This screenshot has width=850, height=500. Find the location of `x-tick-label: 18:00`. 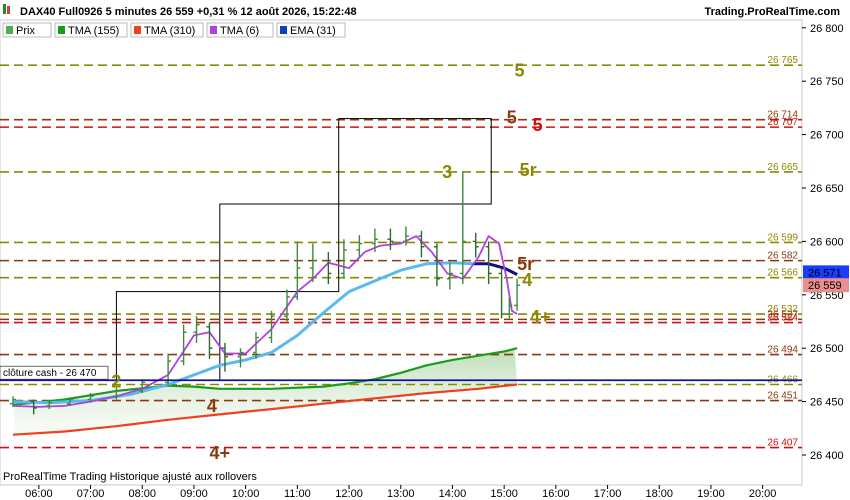

x-tick-label: 18:00 is located at coordinates (659, 494).